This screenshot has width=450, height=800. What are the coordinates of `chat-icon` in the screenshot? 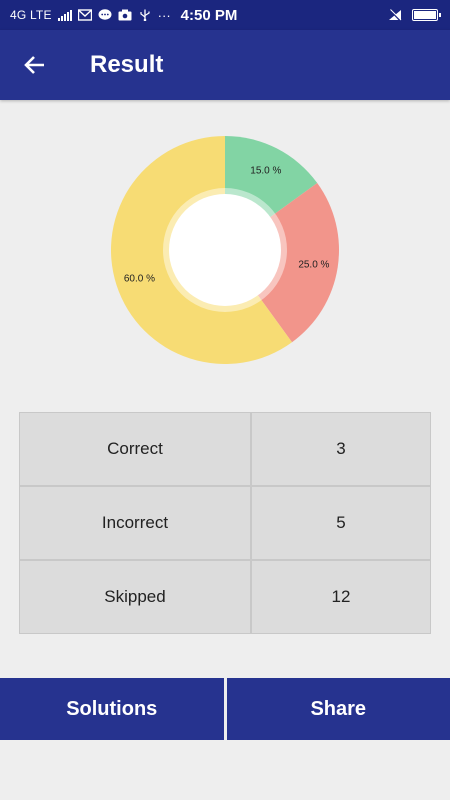 It's located at (105, 14).